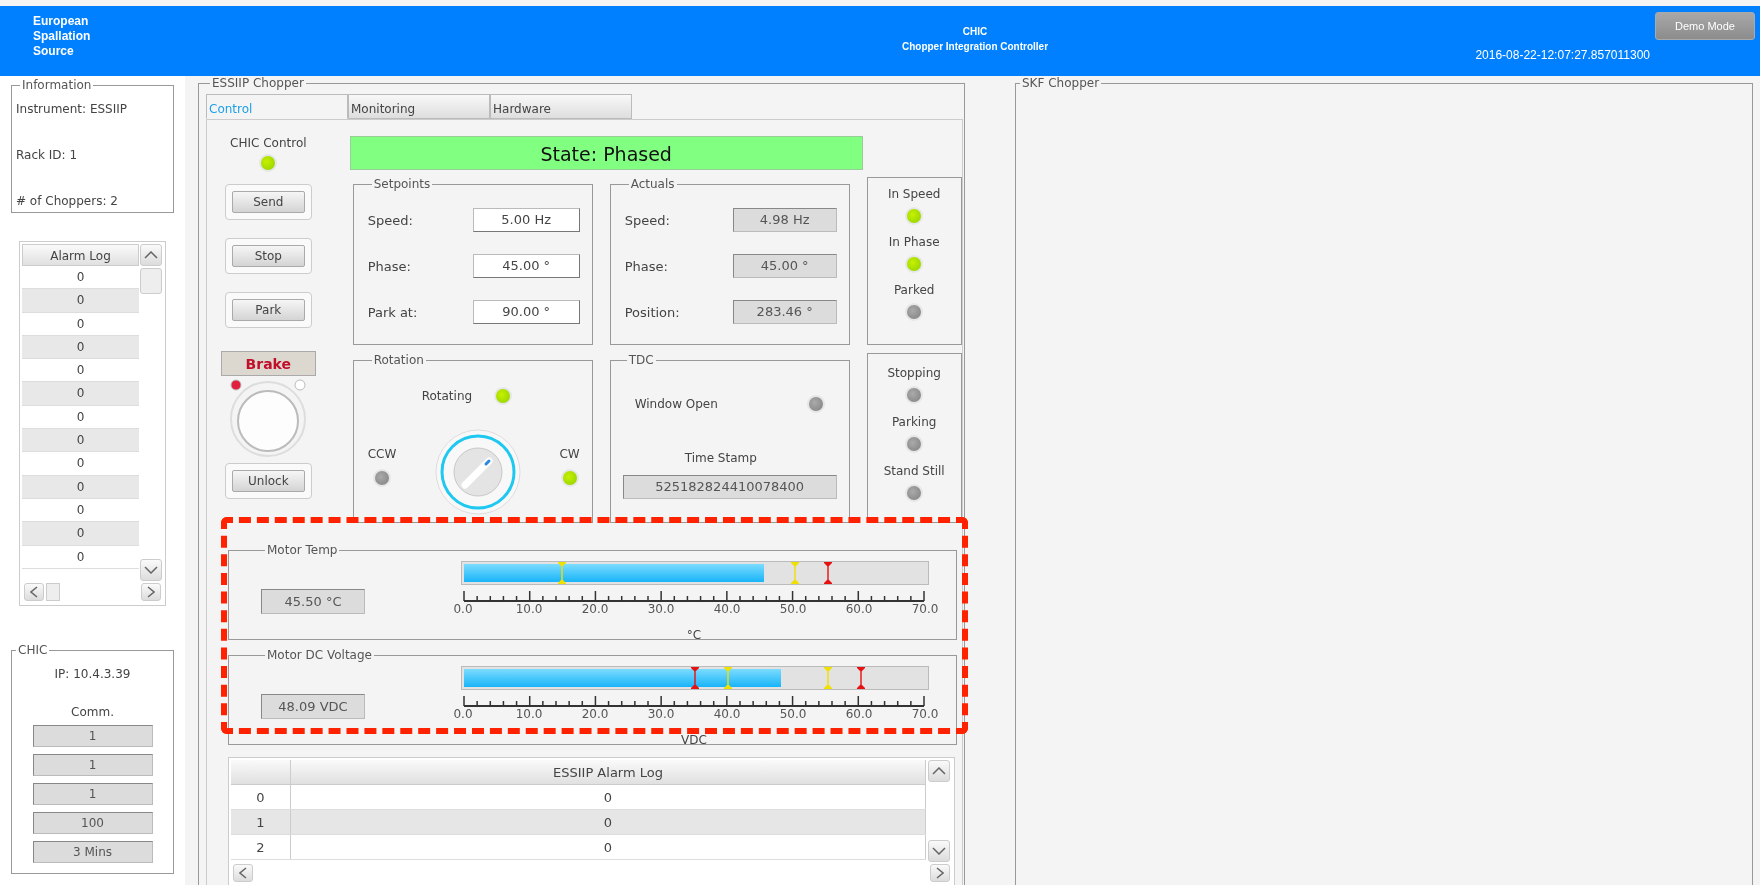 The width and height of the screenshot is (1760, 885). Describe the element at coordinates (914, 242) in the screenshot. I see `status-label: In Phase` at that location.